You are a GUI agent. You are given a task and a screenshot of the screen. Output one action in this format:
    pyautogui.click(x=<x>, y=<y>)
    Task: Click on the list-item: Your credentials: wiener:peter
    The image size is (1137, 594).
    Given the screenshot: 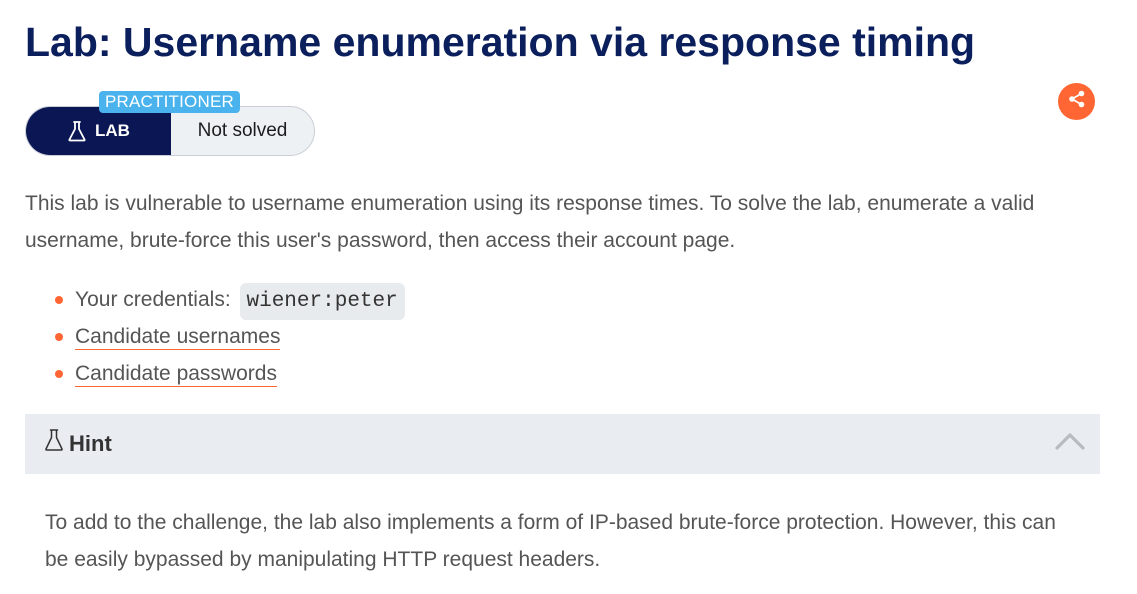 What is the action you would take?
    pyautogui.click(x=215, y=300)
    